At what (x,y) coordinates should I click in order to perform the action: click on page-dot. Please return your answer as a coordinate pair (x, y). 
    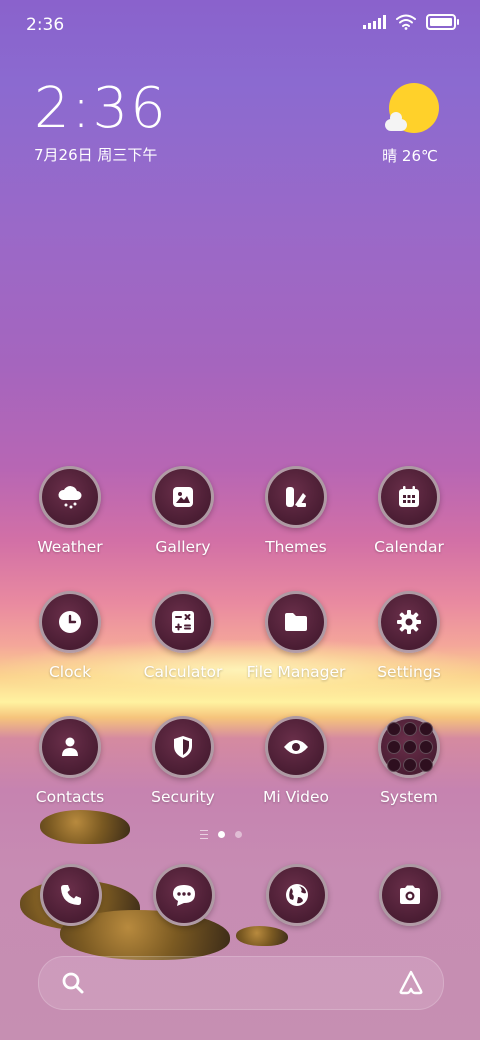
    Looking at the image, I should click on (238, 834).